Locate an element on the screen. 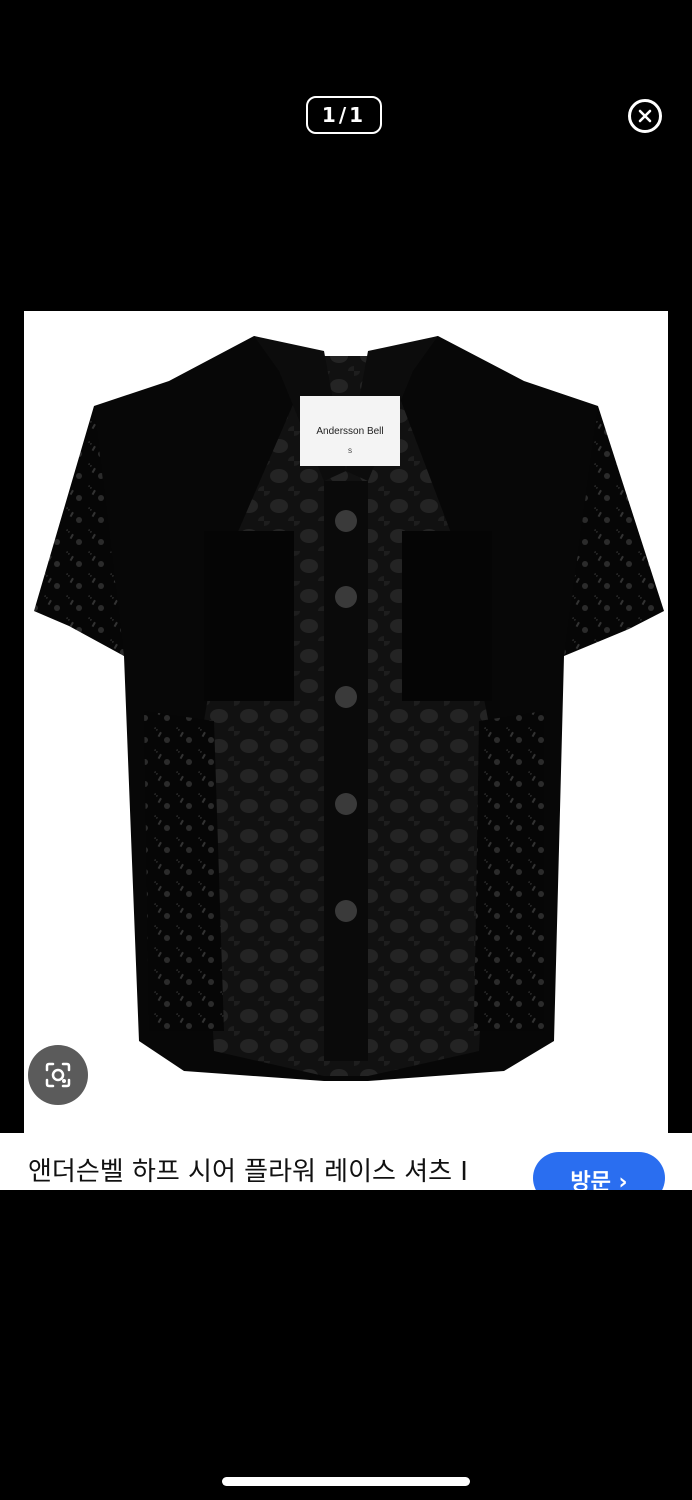  close-icon is located at coordinates (645, 116).